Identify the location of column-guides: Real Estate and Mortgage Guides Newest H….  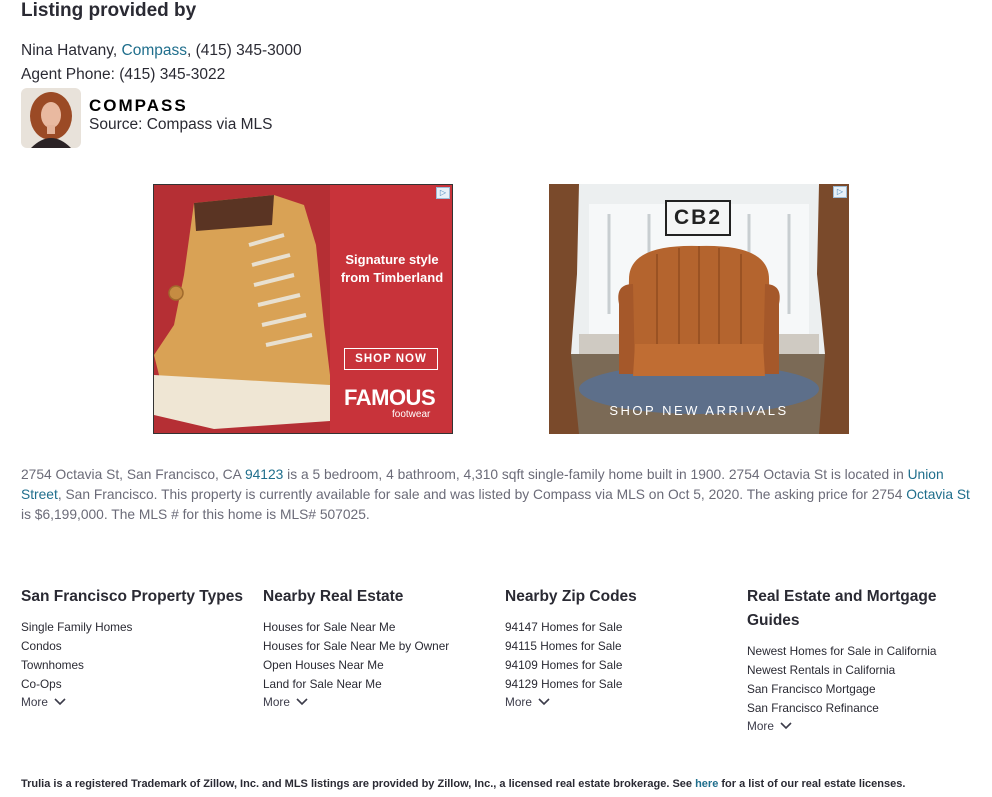
(859, 659).